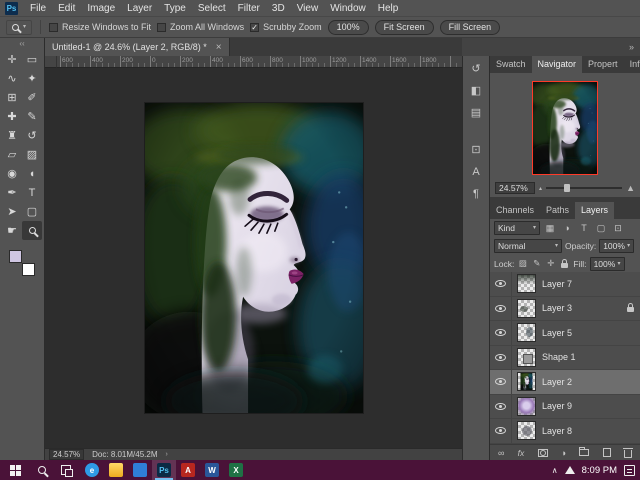  What do you see at coordinates (565, 406) in the screenshot?
I see `layer-row-layer-9: Layer 9` at bounding box center [565, 406].